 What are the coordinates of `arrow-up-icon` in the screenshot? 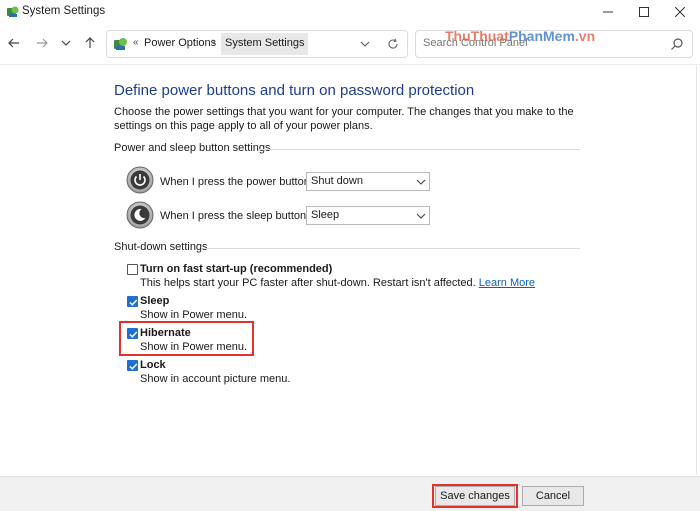 It's located at (90, 42).